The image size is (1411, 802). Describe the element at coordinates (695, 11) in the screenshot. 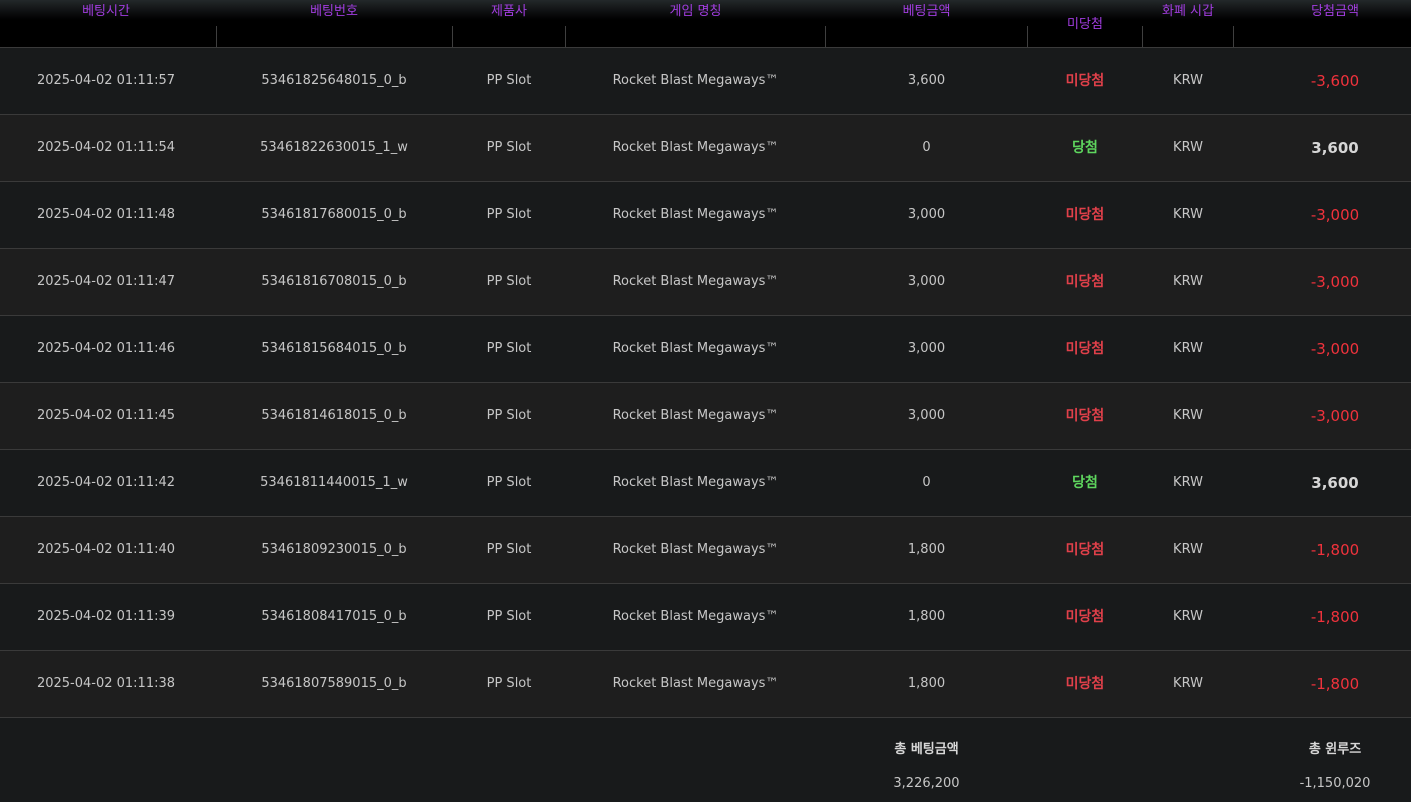

I see `header-game-name-label: 게임 명칭` at that location.